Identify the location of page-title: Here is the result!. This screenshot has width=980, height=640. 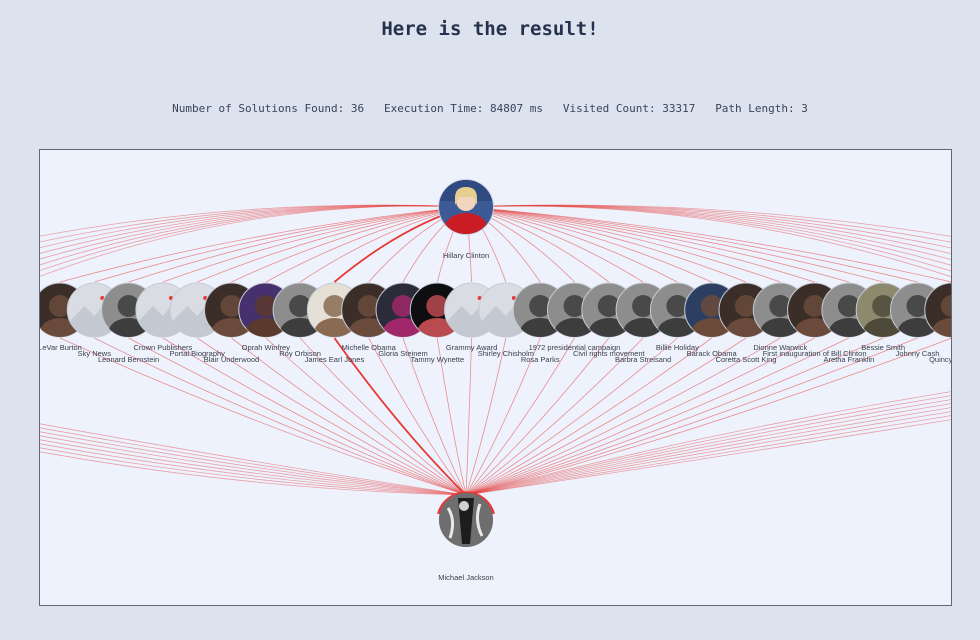
(490, 29).